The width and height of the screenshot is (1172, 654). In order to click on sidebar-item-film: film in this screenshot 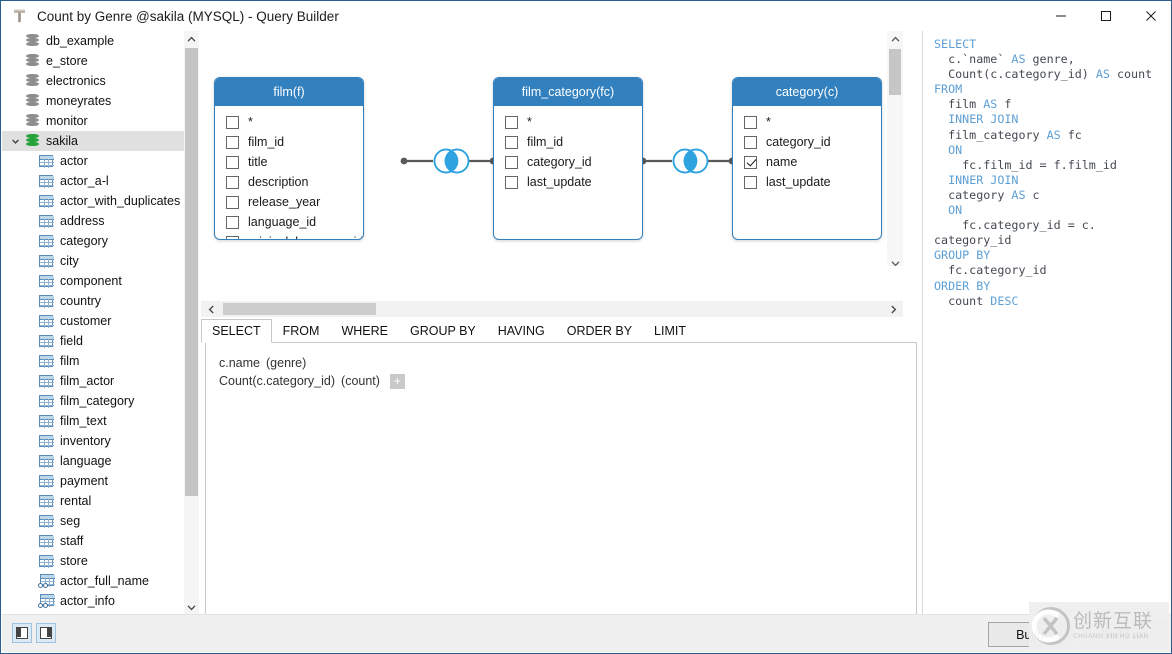, I will do `click(93, 361)`.